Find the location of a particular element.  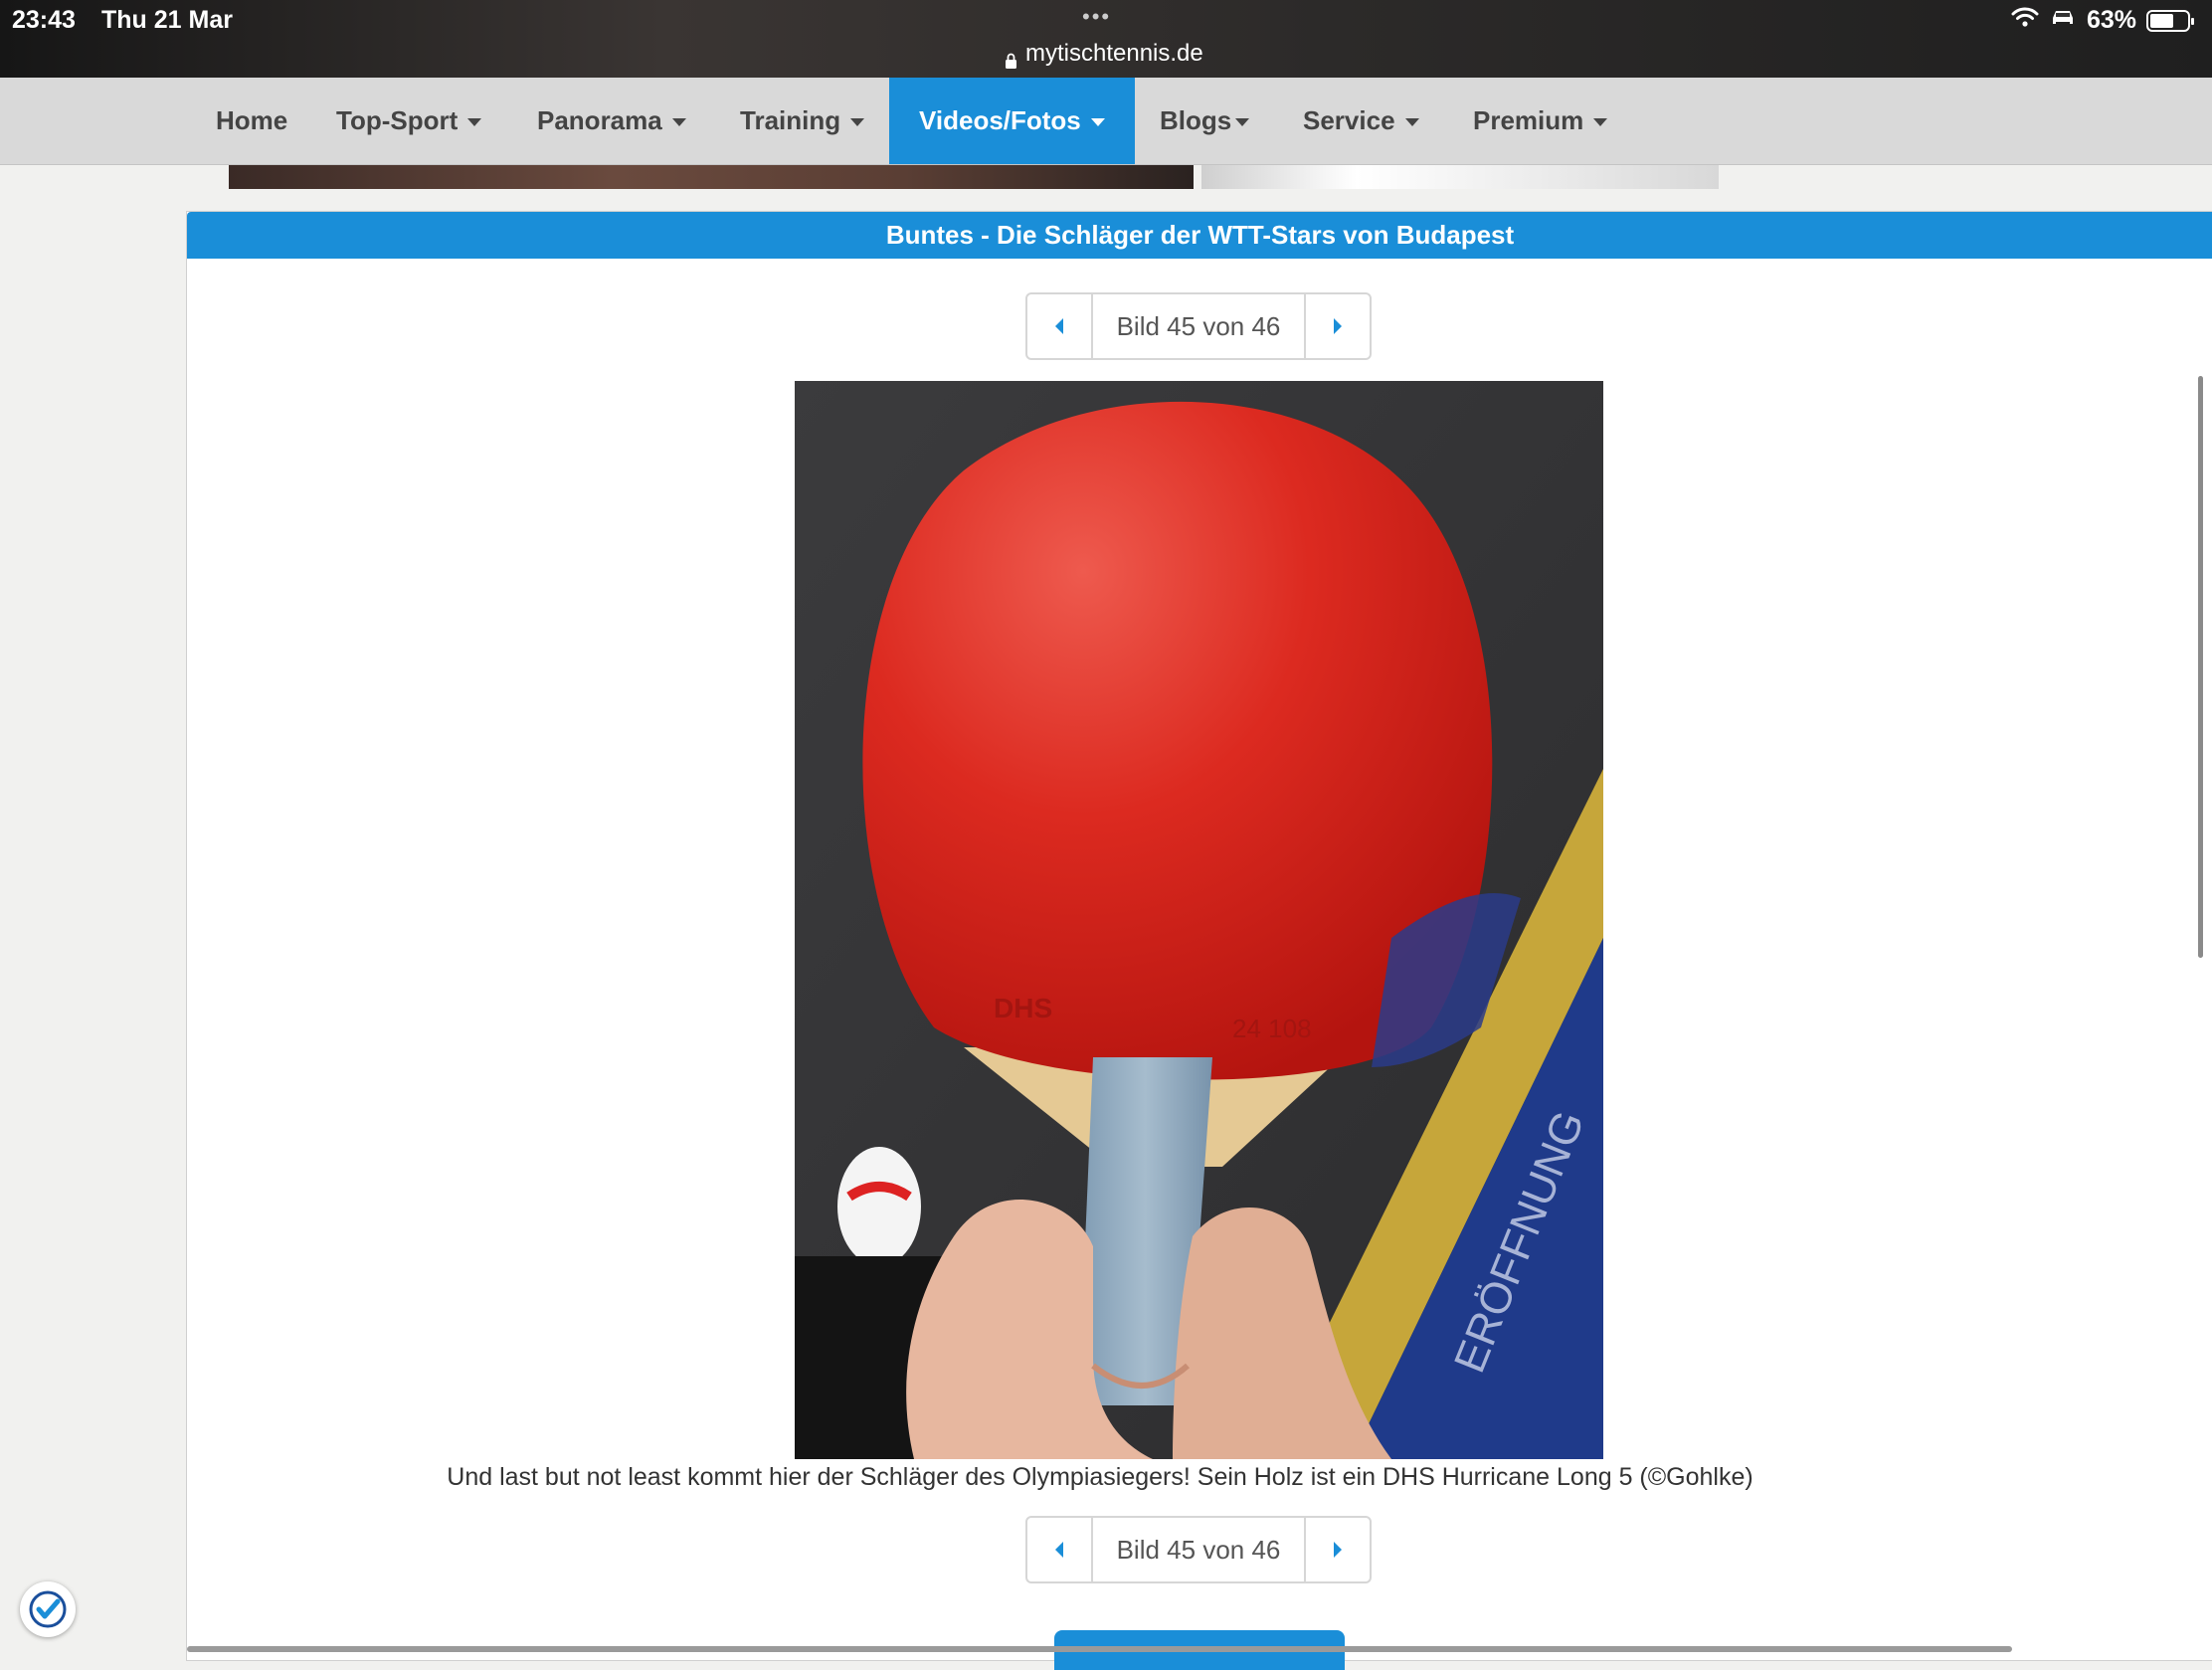

nav-top-sport: Top-Sport is located at coordinates (409, 121).